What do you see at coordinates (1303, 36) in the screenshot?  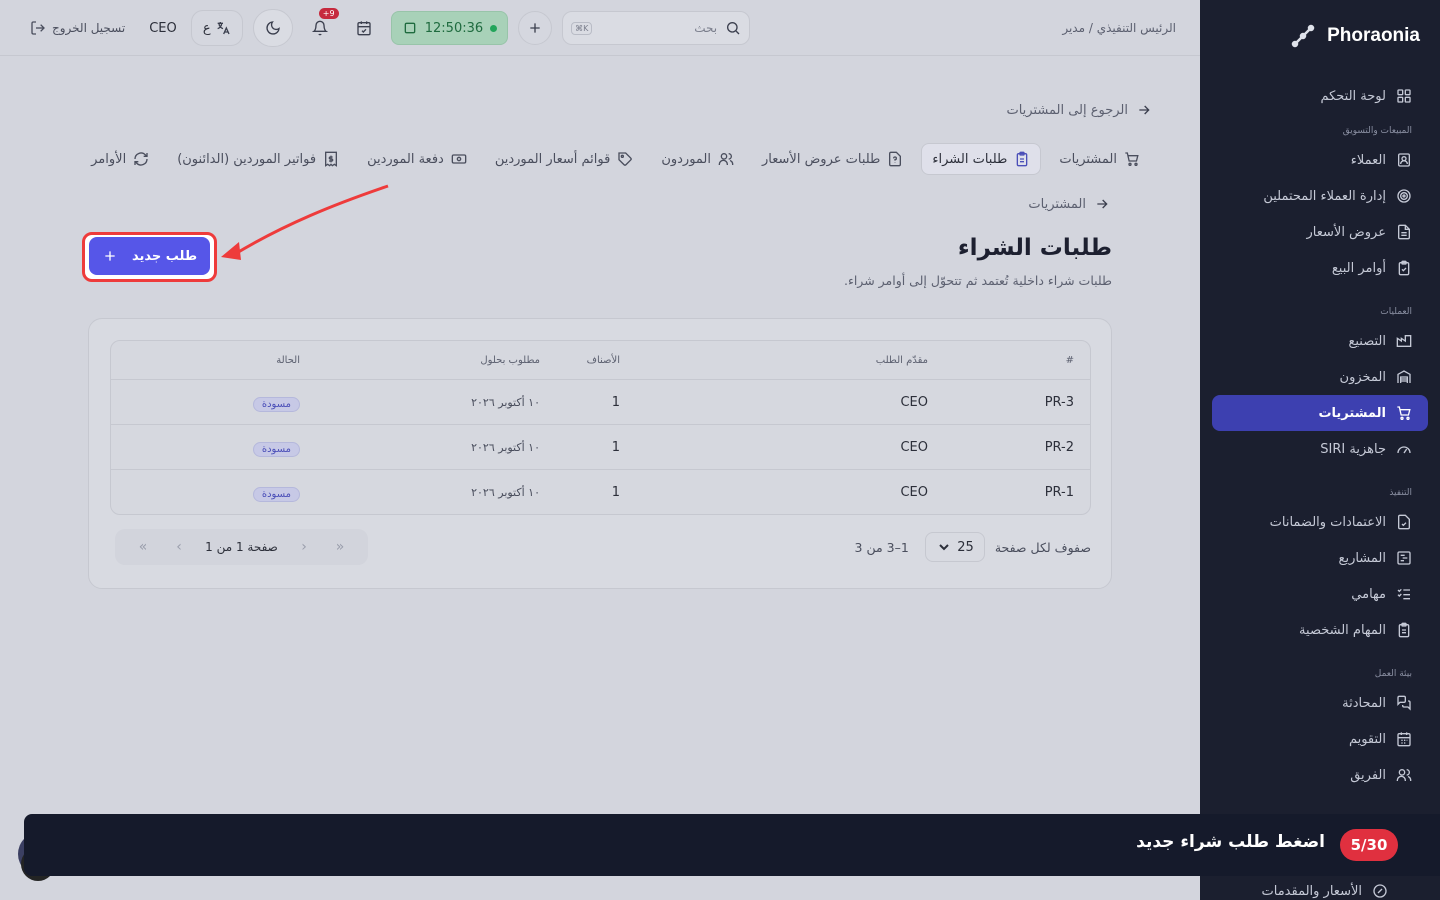 I see `brand-logo-icon` at bounding box center [1303, 36].